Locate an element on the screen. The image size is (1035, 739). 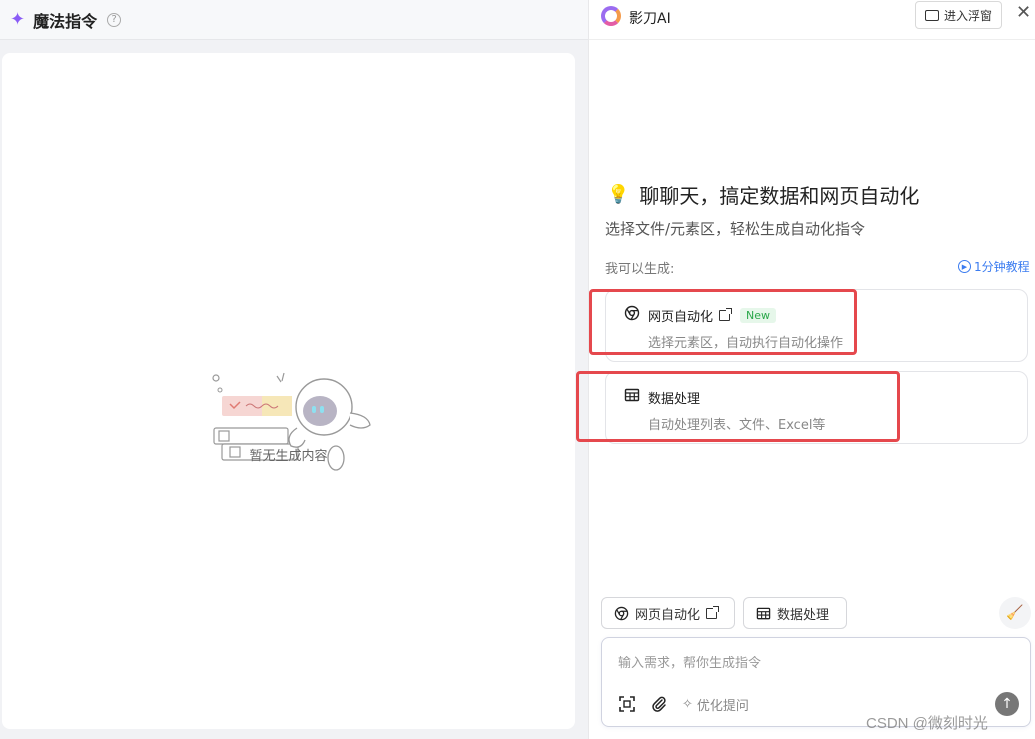
tutorial-link: ▶ 1分钟教程 is located at coordinates (994, 266).